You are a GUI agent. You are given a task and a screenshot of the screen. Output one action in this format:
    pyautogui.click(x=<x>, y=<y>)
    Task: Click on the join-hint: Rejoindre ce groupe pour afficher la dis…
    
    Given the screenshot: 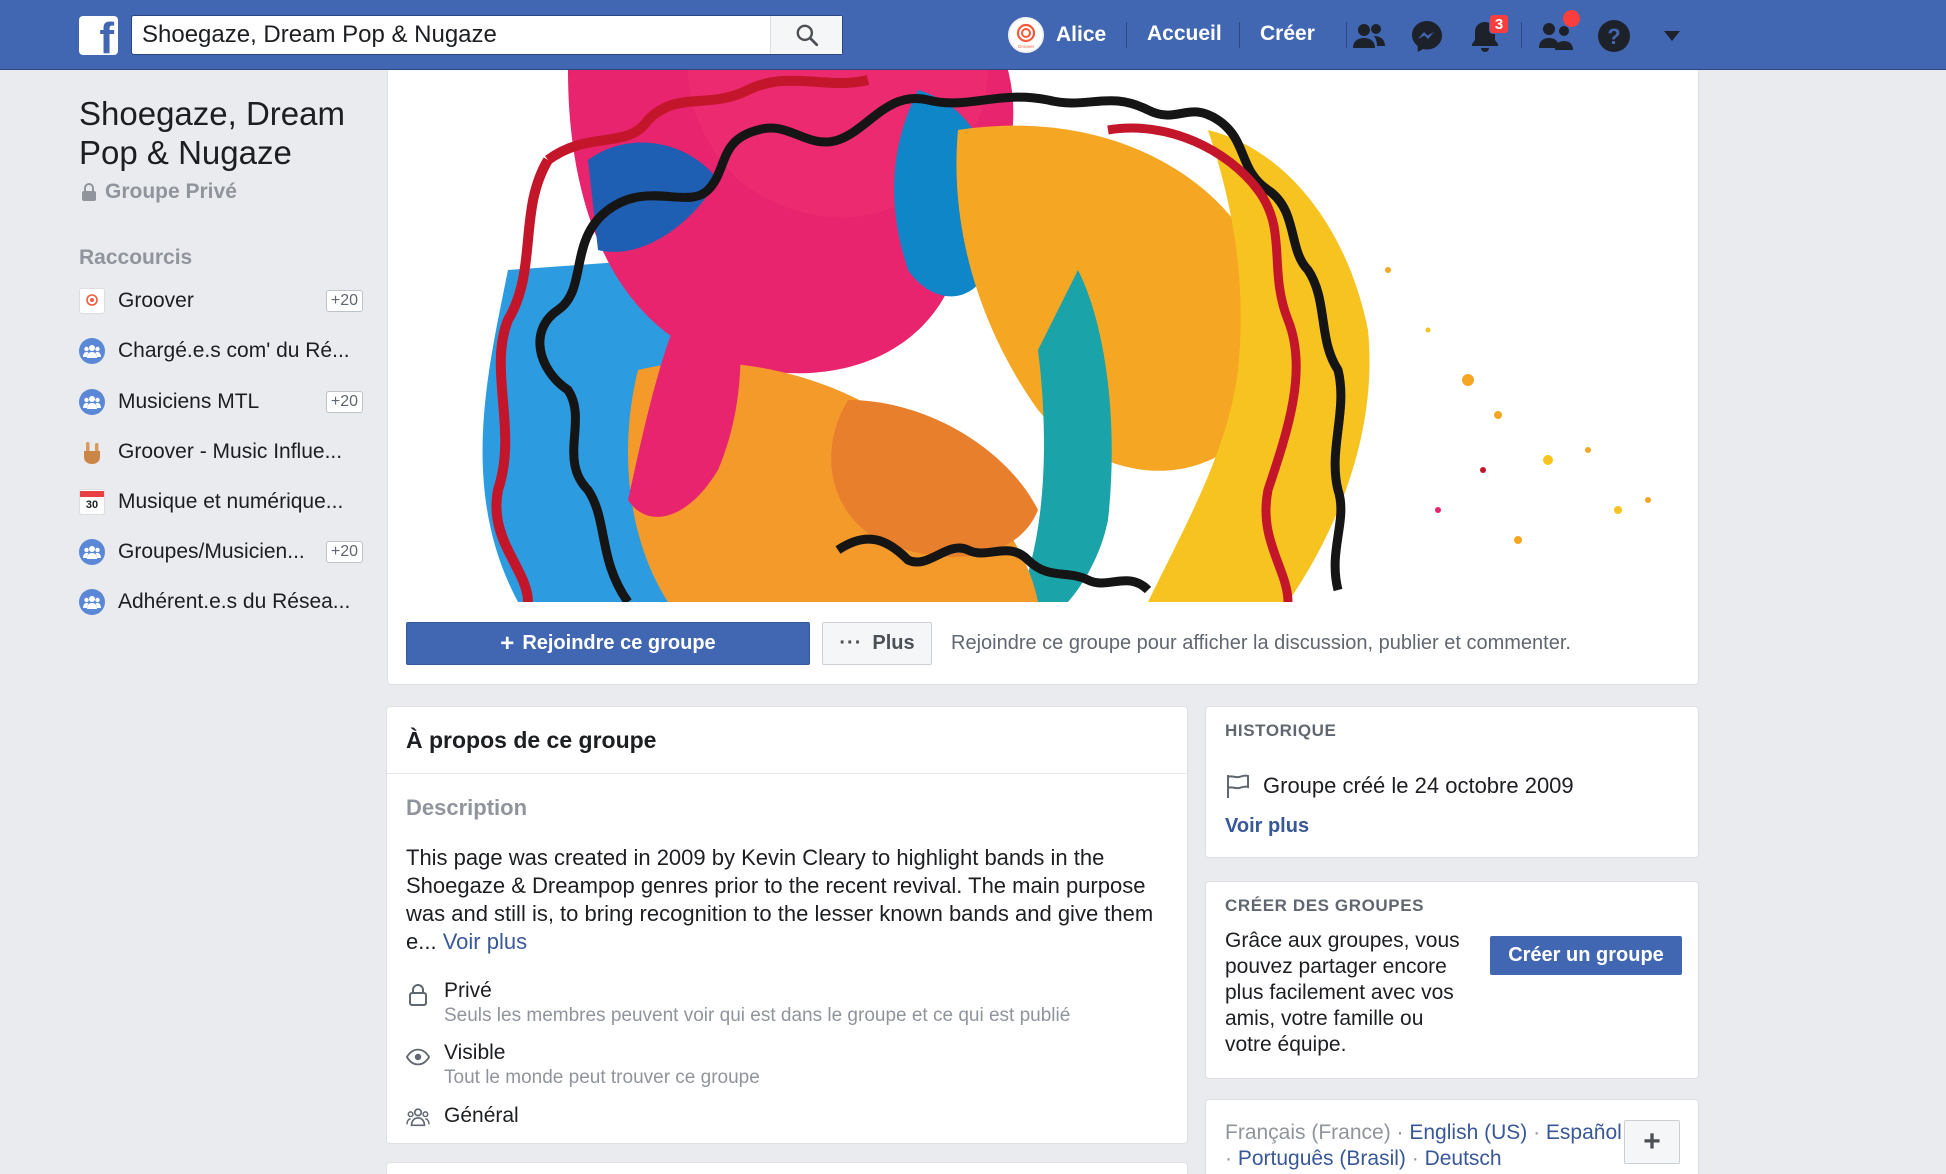 What is the action you would take?
    pyautogui.click(x=1261, y=643)
    